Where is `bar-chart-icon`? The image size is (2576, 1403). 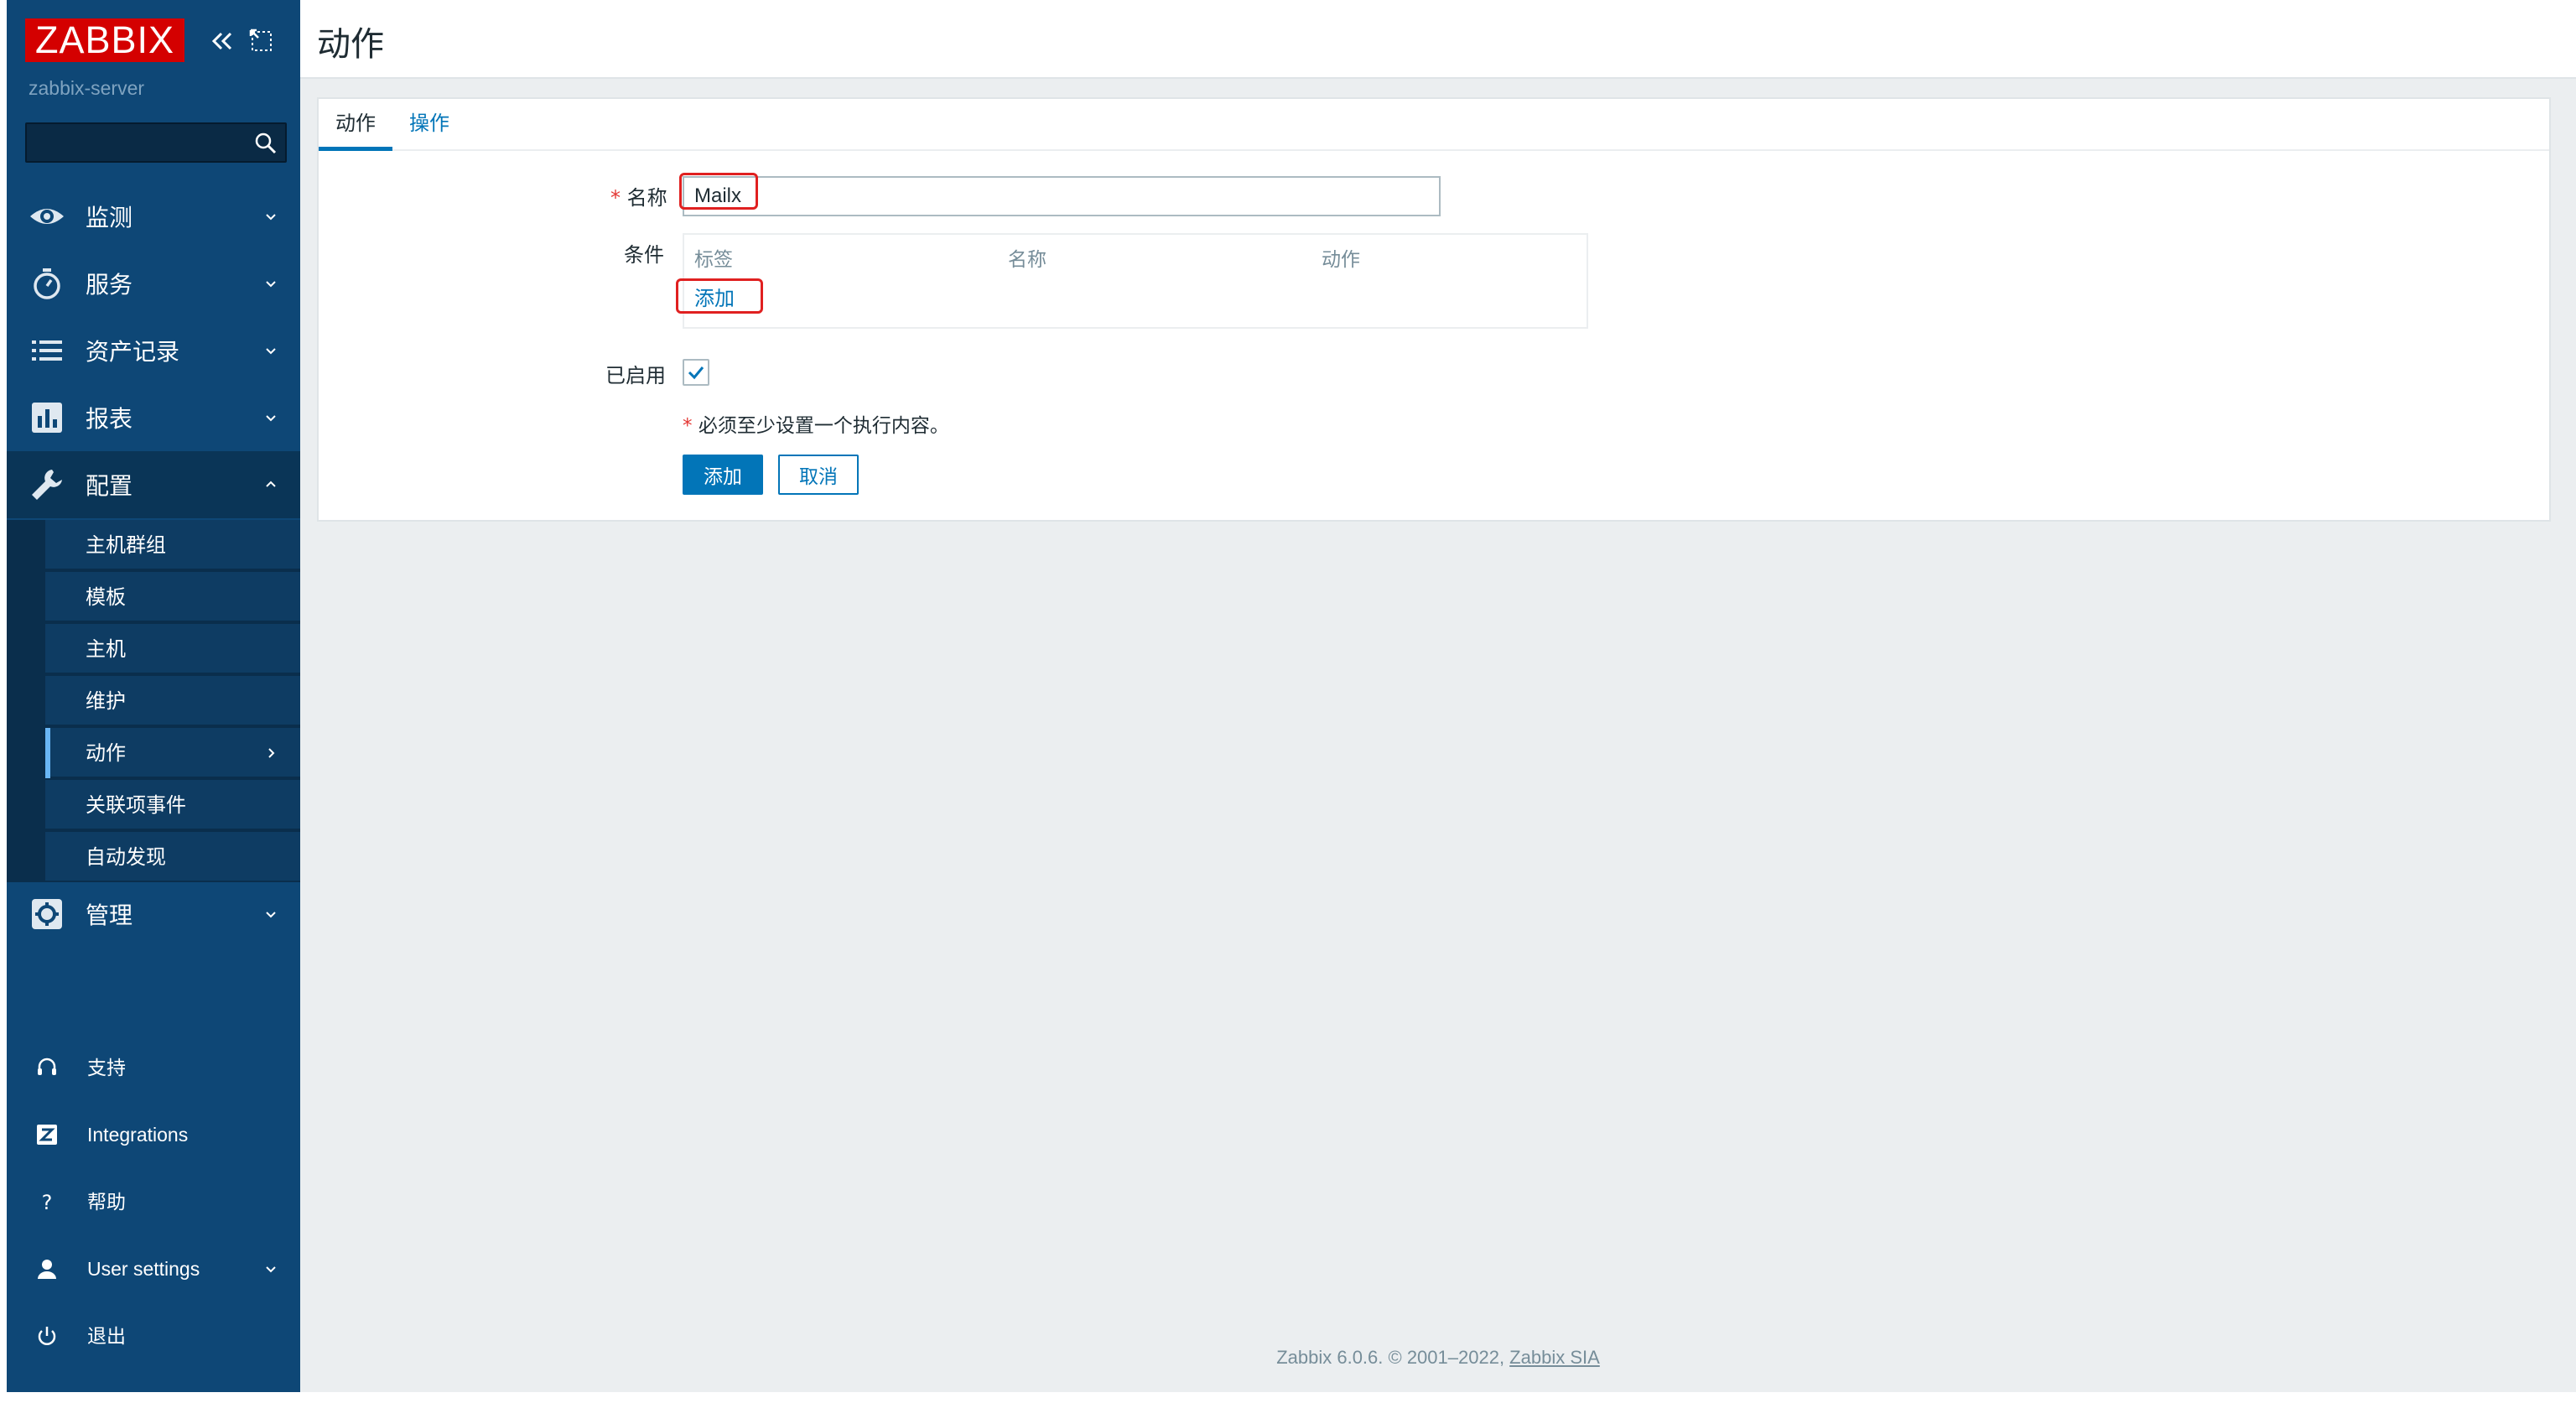 bar-chart-icon is located at coordinates (47, 418).